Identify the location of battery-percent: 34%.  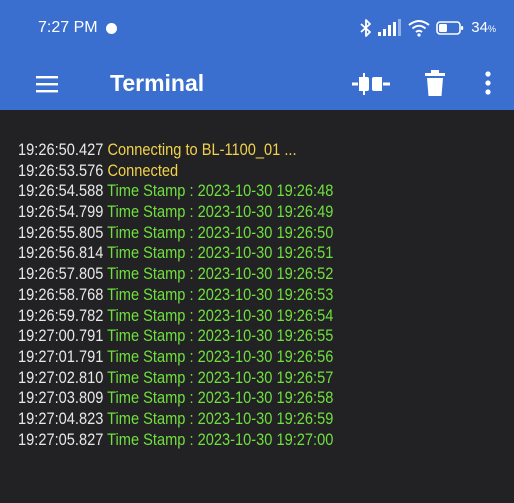
(483, 28).